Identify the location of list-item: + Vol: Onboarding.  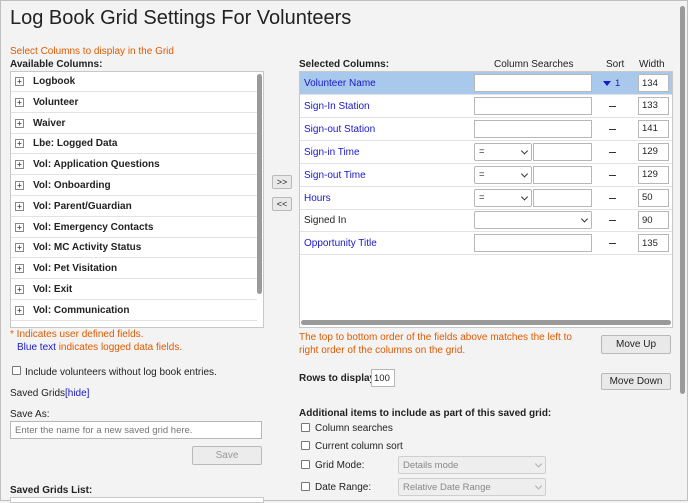
(134, 186).